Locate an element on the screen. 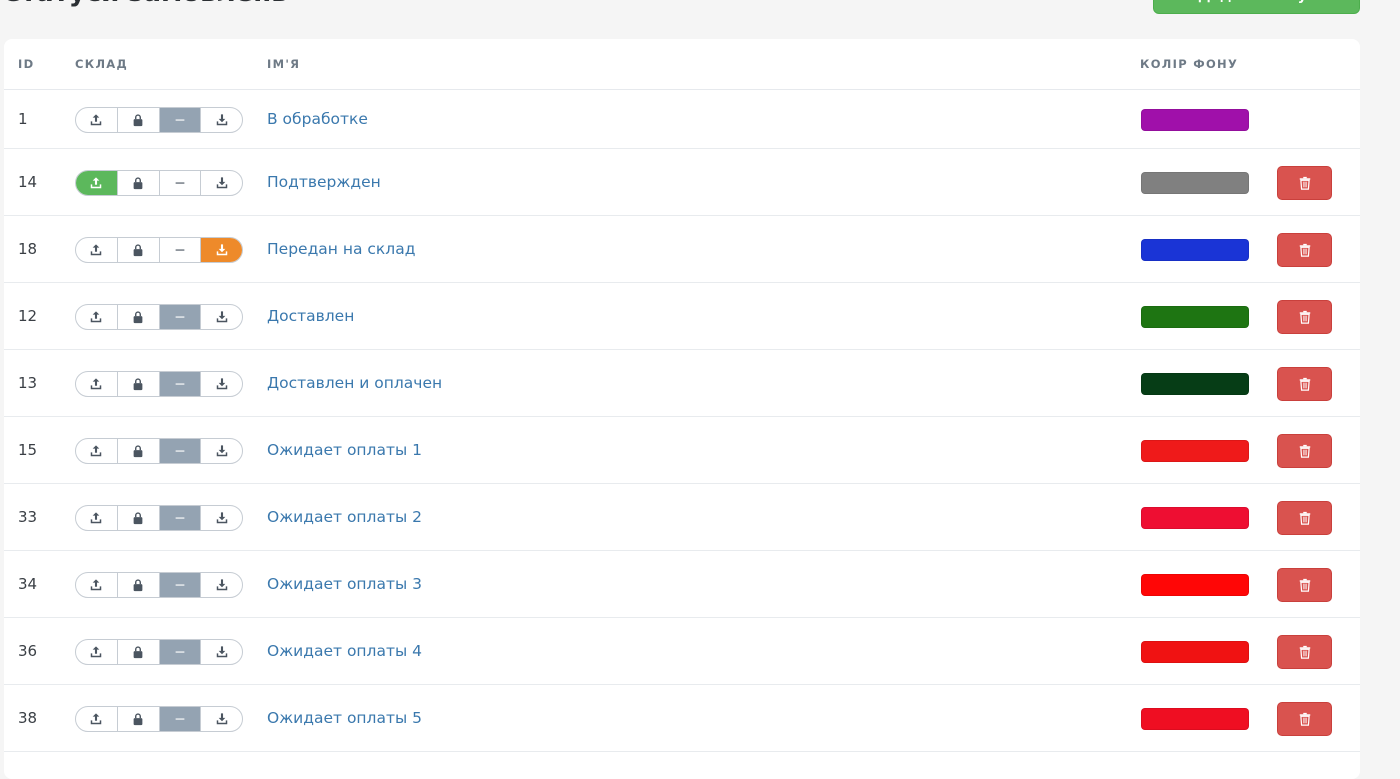 The height and width of the screenshot is (779, 1400). status-name-link: Ожидает оплаты 3 is located at coordinates (344, 584).